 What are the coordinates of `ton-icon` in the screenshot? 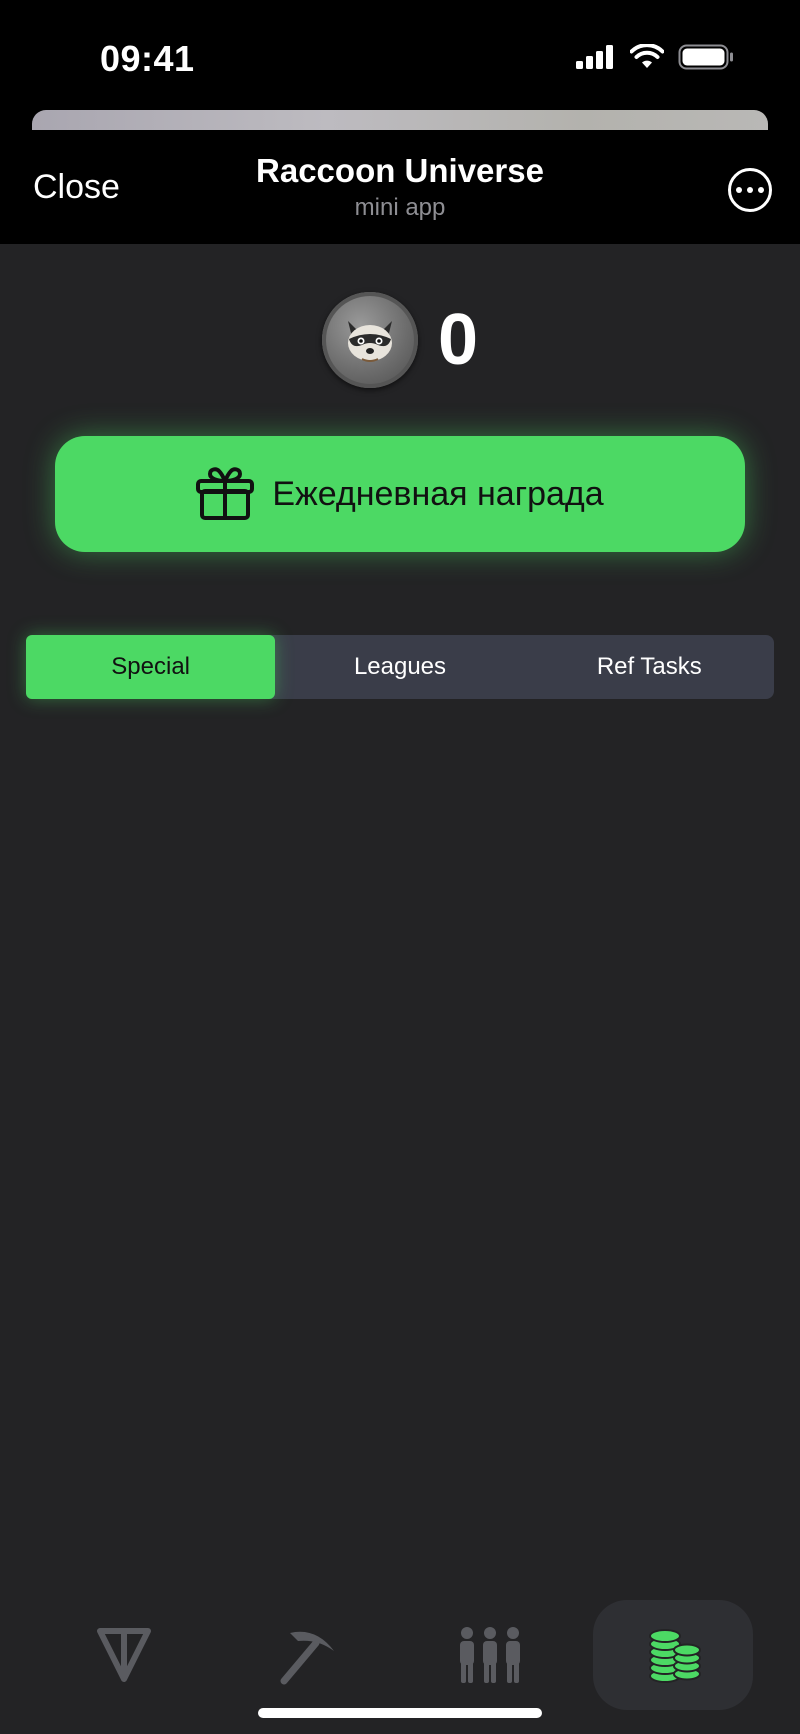 It's located at (124, 1655).